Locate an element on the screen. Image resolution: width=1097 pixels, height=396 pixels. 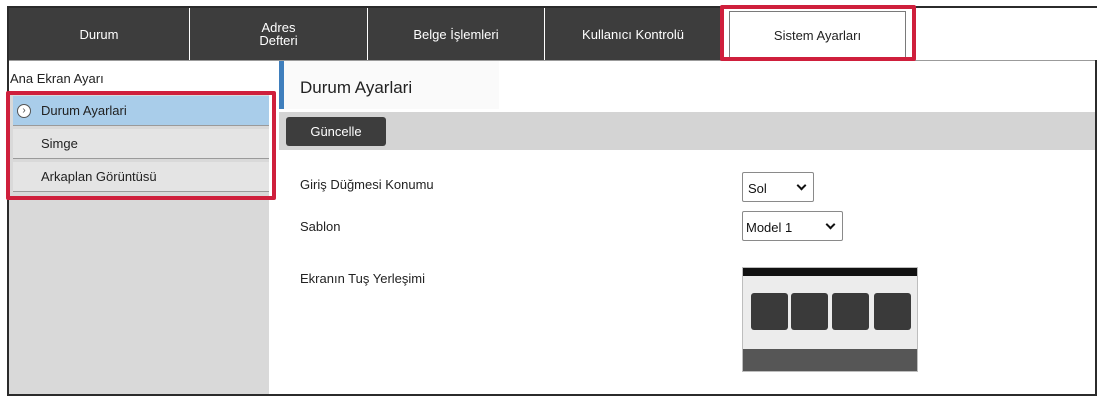
template-select: Model 1 is located at coordinates (792, 226).